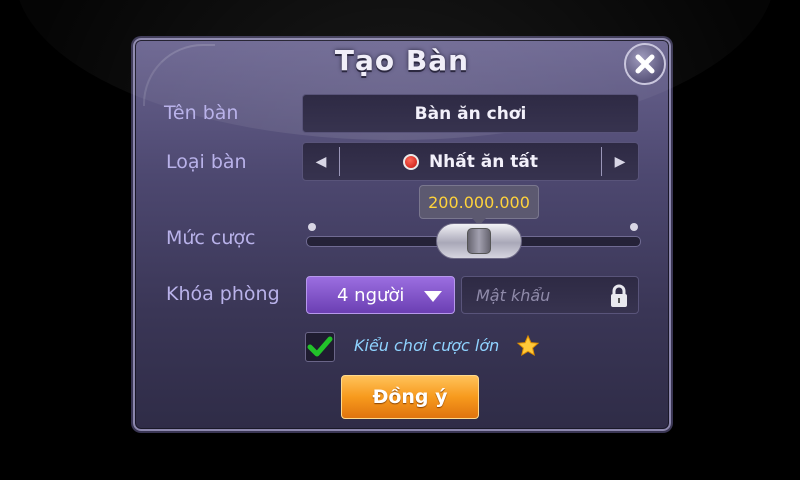 This screenshot has height=480, width=800. Describe the element at coordinates (201, 113) in the screenshot. I see `table-name-label: Tên bàn` at that location.